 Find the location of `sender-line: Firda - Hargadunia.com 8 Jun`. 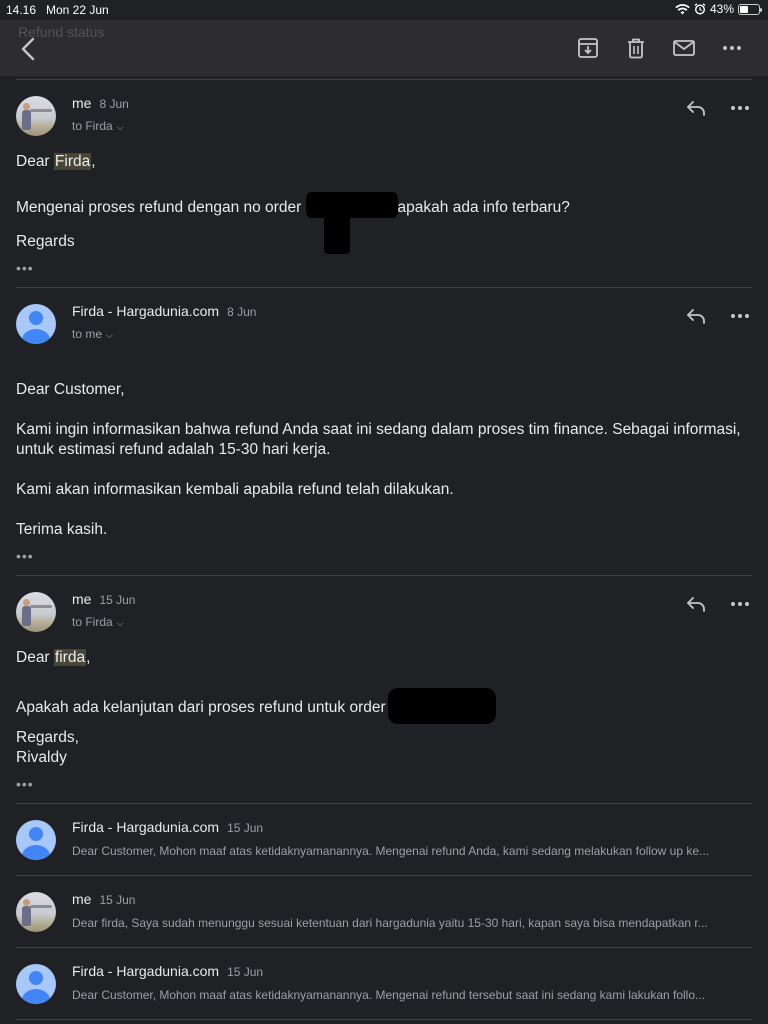

sender-line: Firda - Hargadunia.com 8 Jun is located at coordinates (164, 311).